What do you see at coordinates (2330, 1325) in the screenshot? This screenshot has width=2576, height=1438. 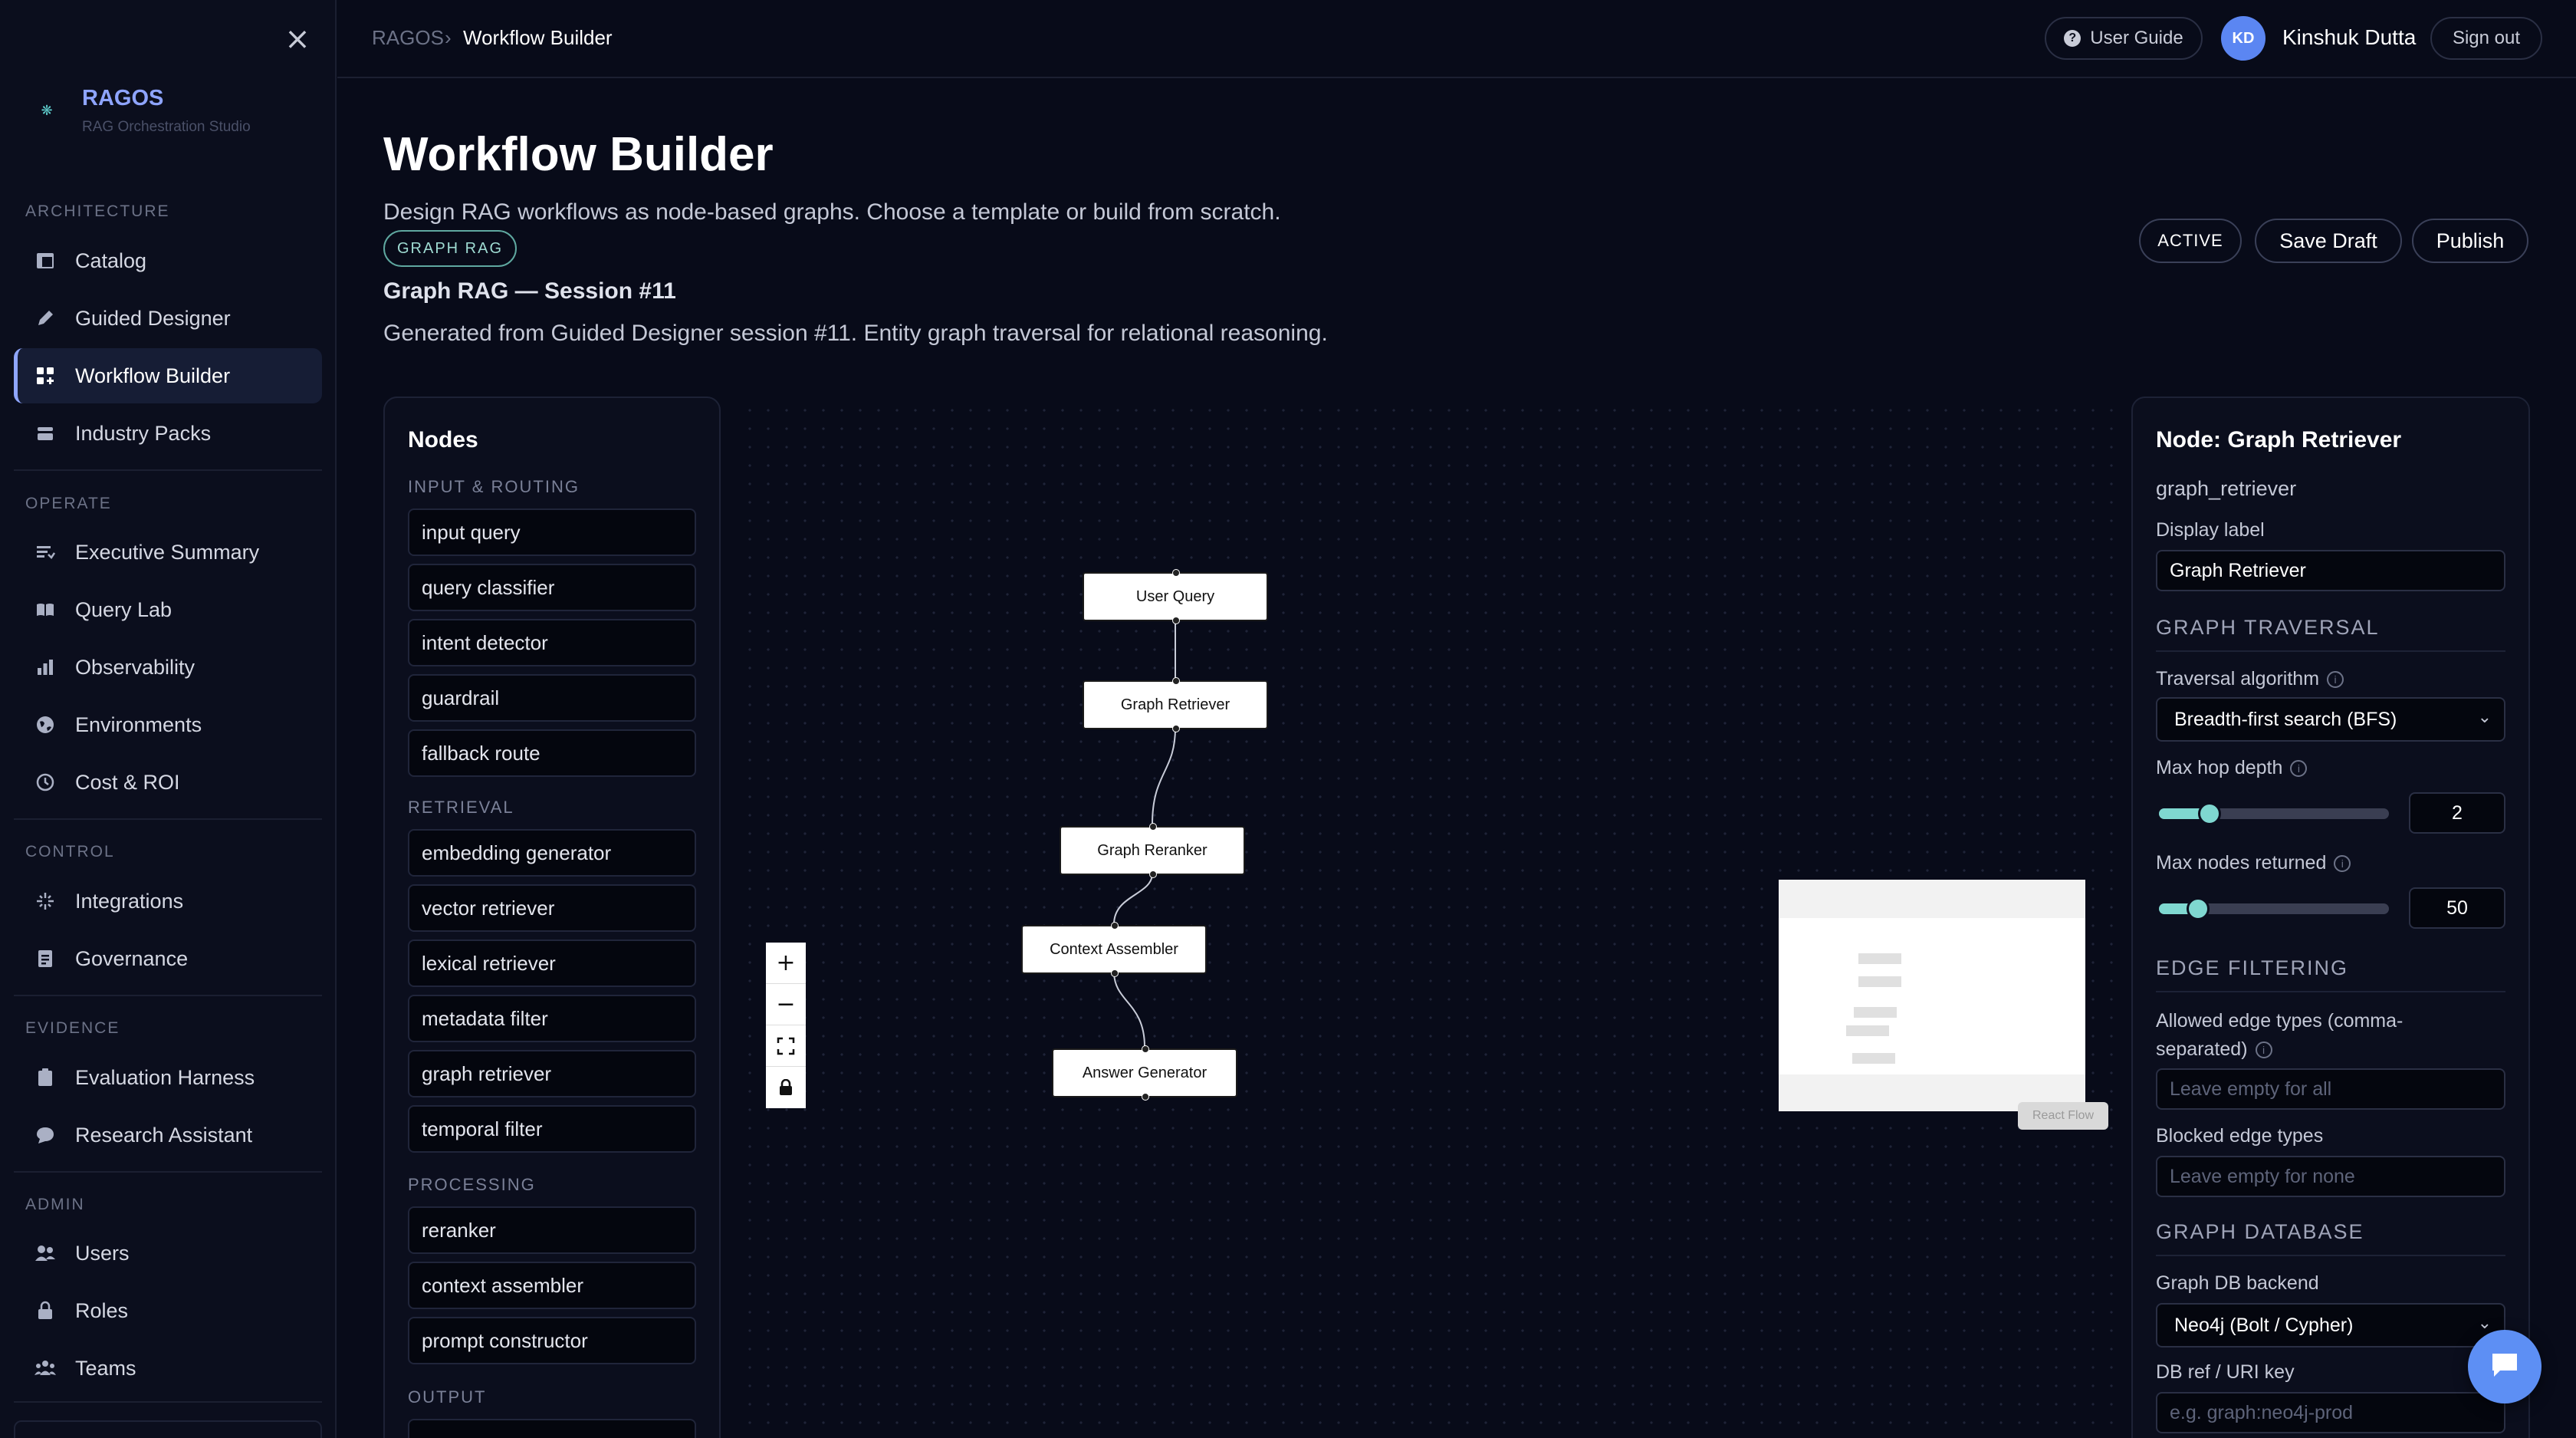 I see `db-backend-select: Neo4j (Bolt / Cypher) ⌄` at bounding box center [2330, 1325].